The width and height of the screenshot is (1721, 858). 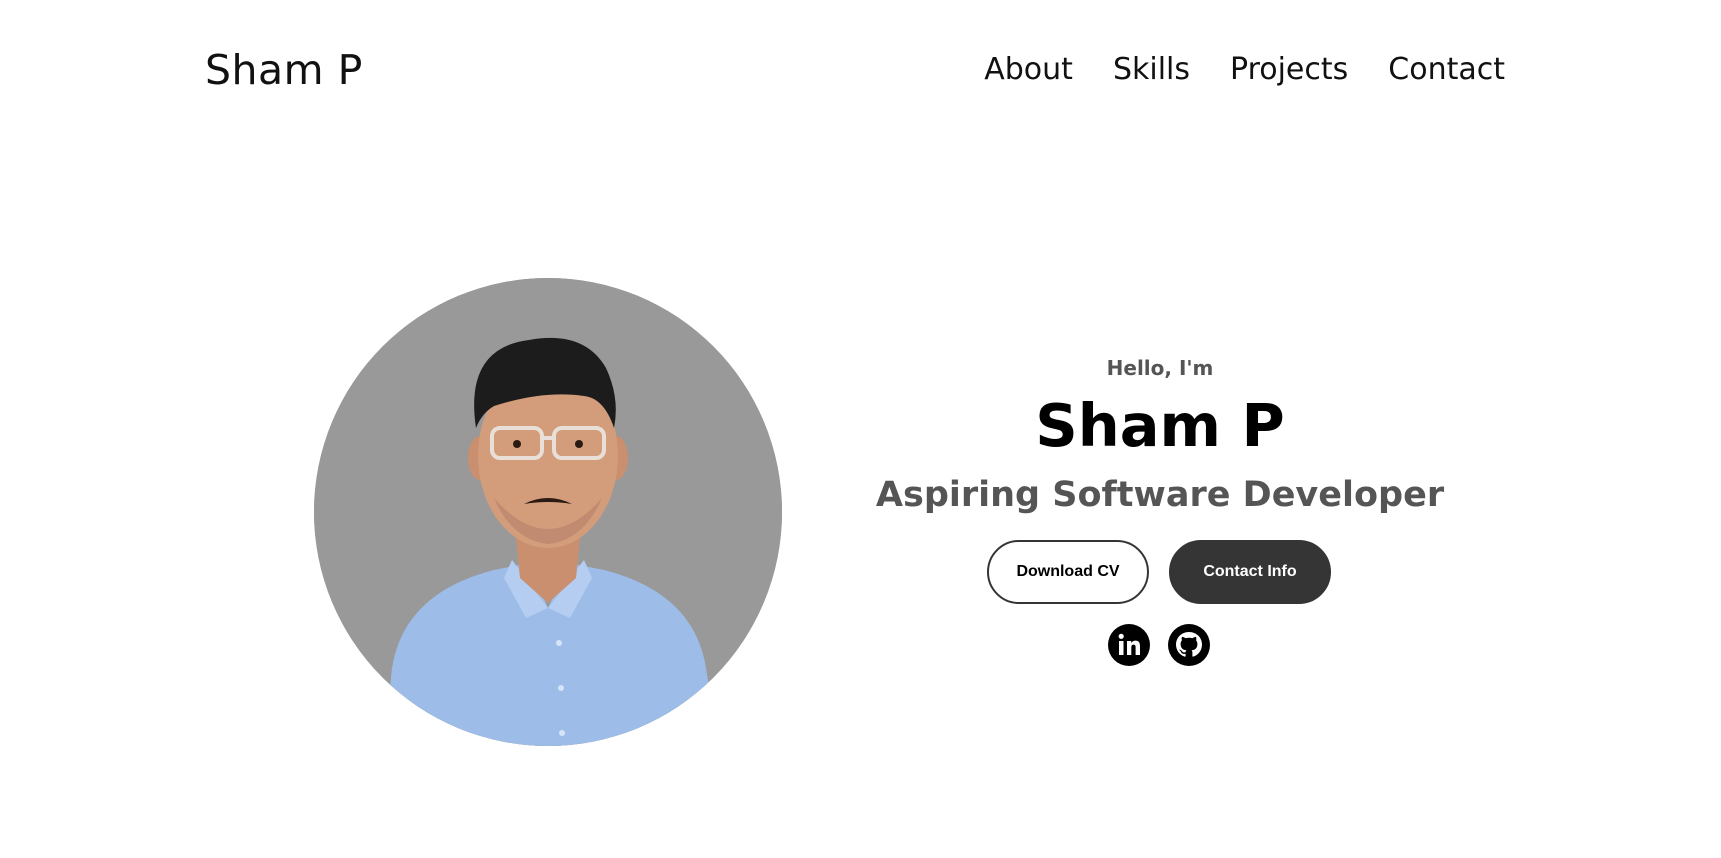 I want to click on download-cv-button: Download CV, so click(x=1068, y=572).